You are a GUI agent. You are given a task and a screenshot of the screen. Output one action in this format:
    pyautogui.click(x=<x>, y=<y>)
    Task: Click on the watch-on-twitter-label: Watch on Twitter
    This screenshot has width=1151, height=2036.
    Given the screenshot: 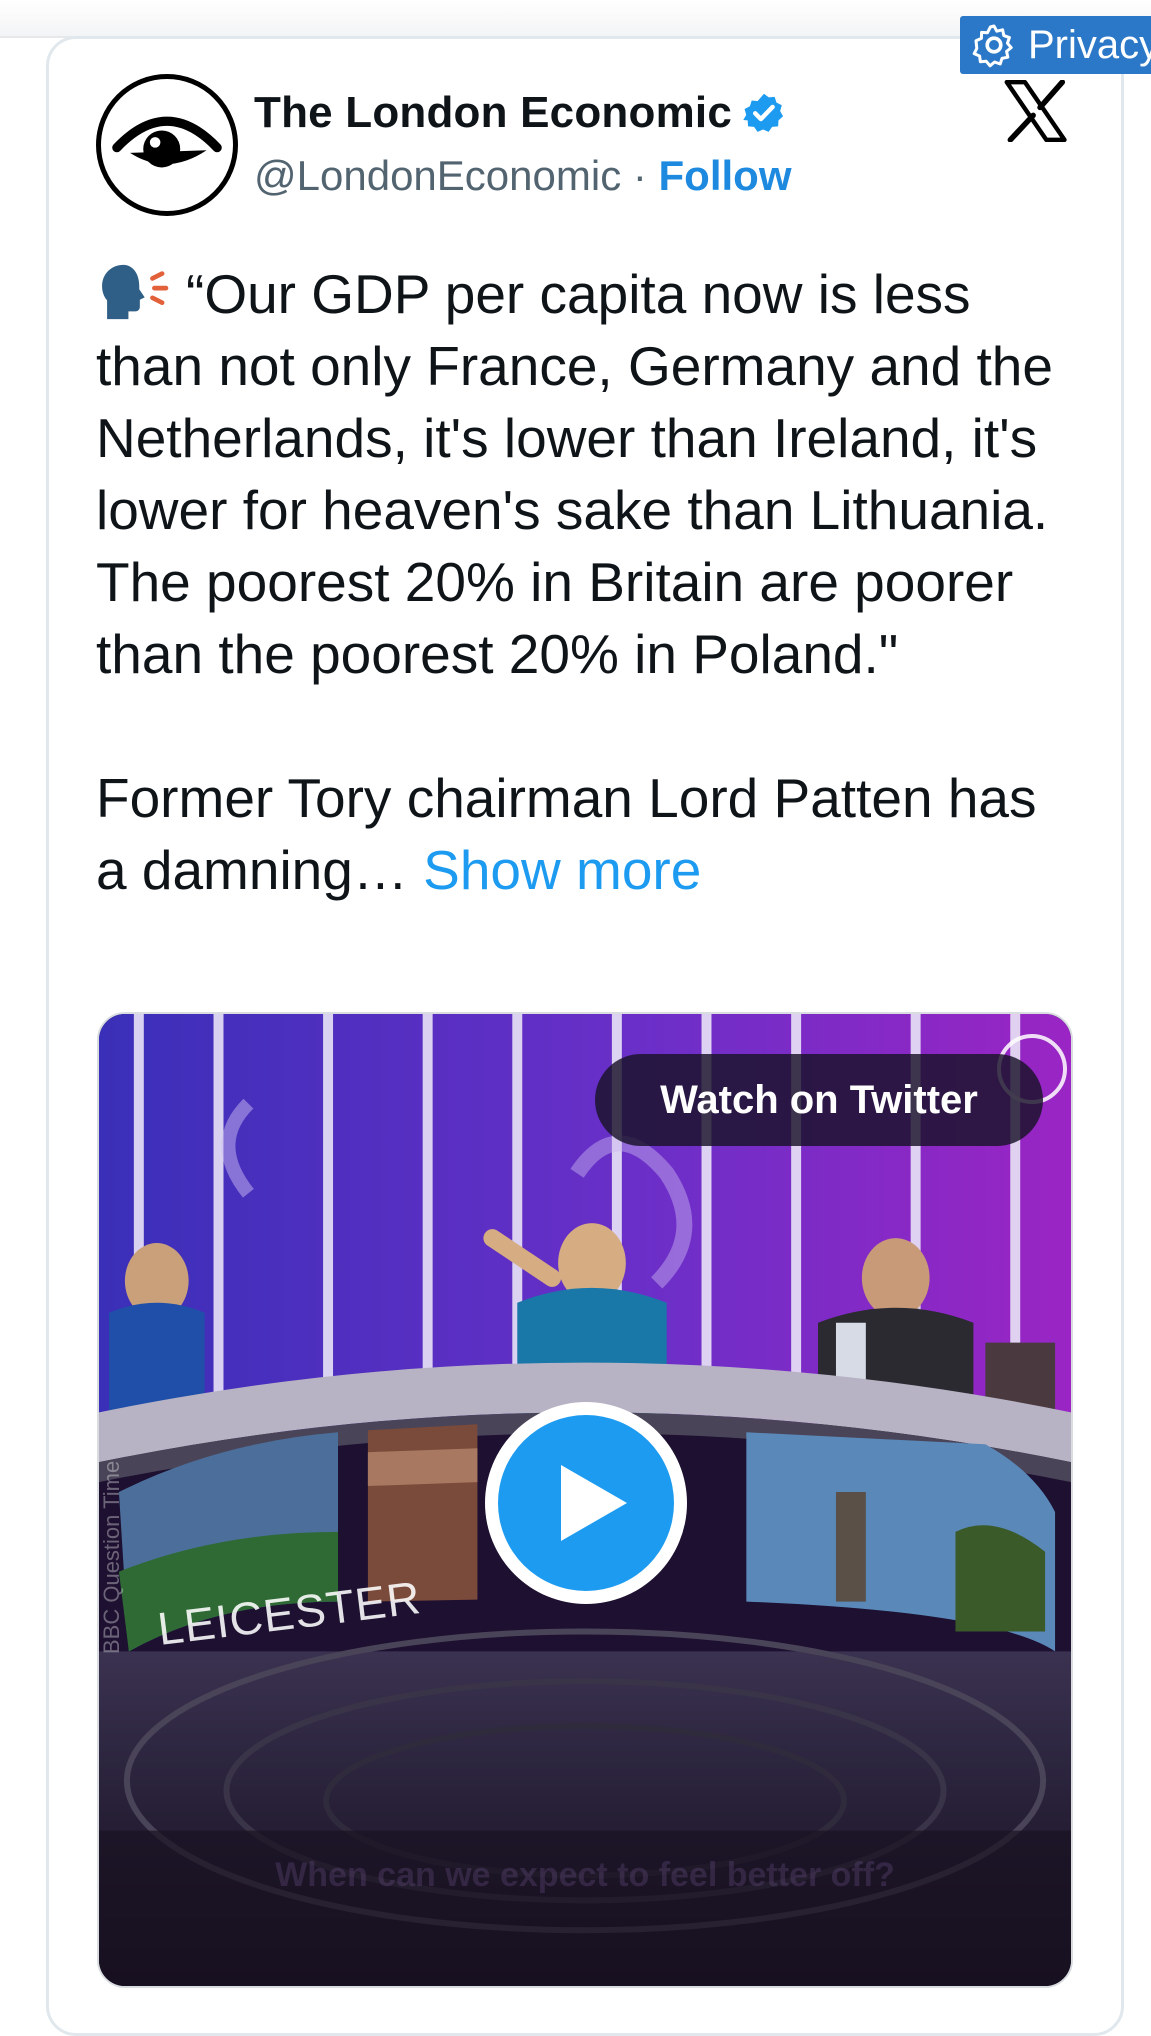 What is the action you would take?
    pyautogui.click(x=819, y=1099)
    